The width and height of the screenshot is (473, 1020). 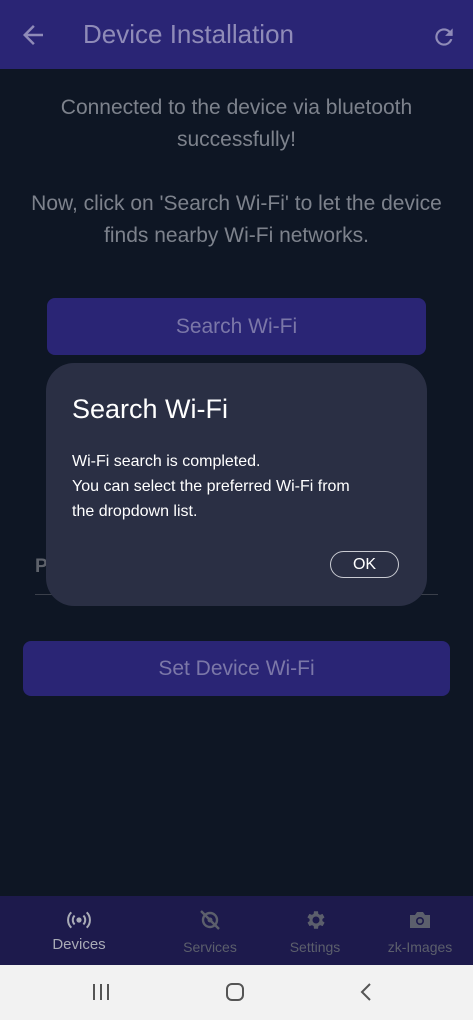 I want to click on dialog-body-line: the dropdown list., so click(x=135, y=511).